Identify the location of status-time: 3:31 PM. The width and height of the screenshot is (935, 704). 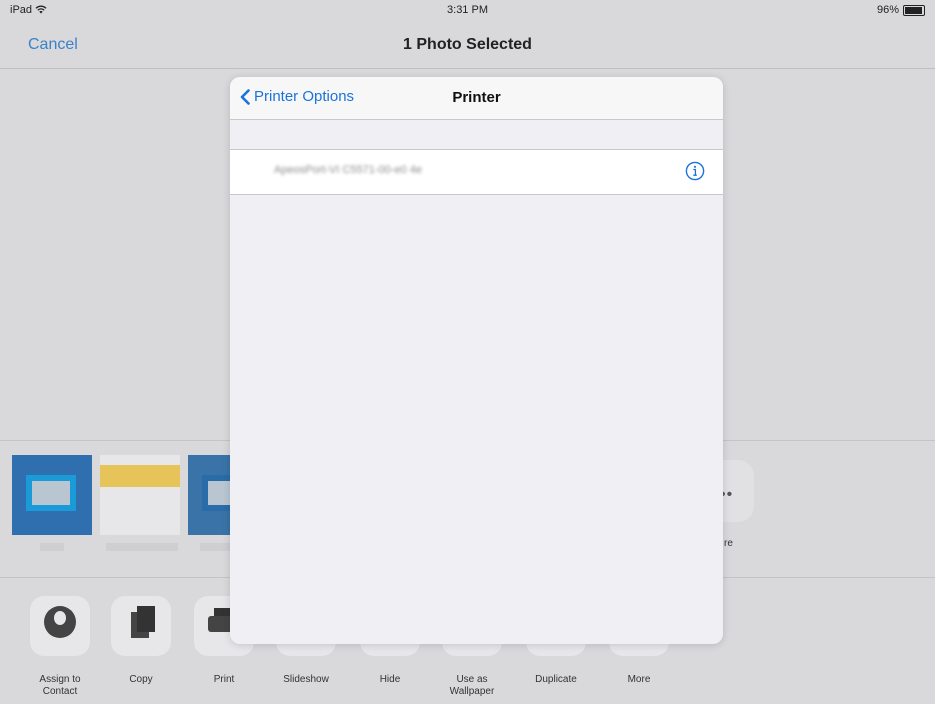
(467, 10).